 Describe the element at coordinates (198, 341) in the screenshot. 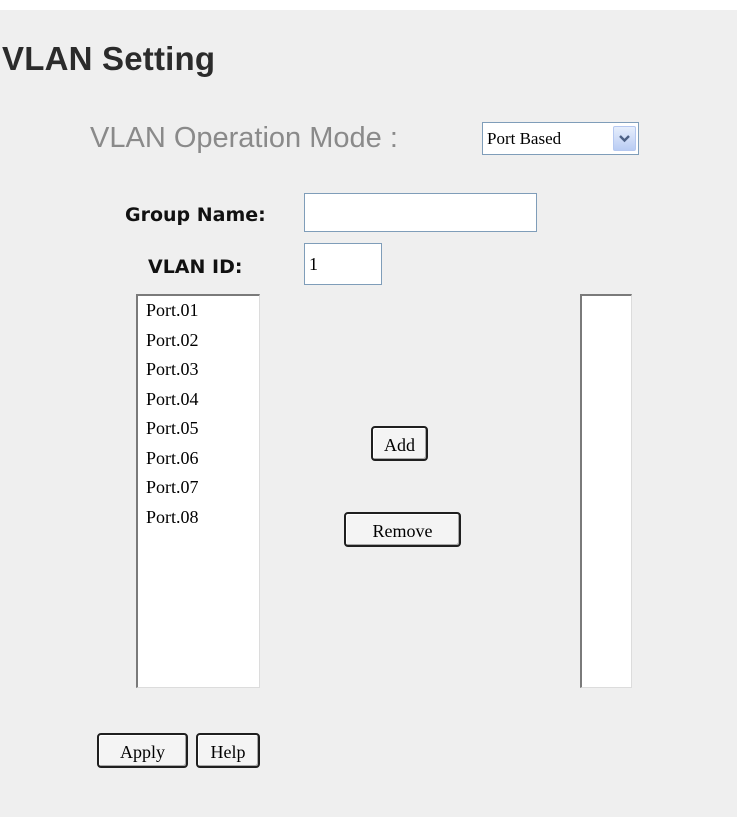

I see `port-option: Port.02` at that location.